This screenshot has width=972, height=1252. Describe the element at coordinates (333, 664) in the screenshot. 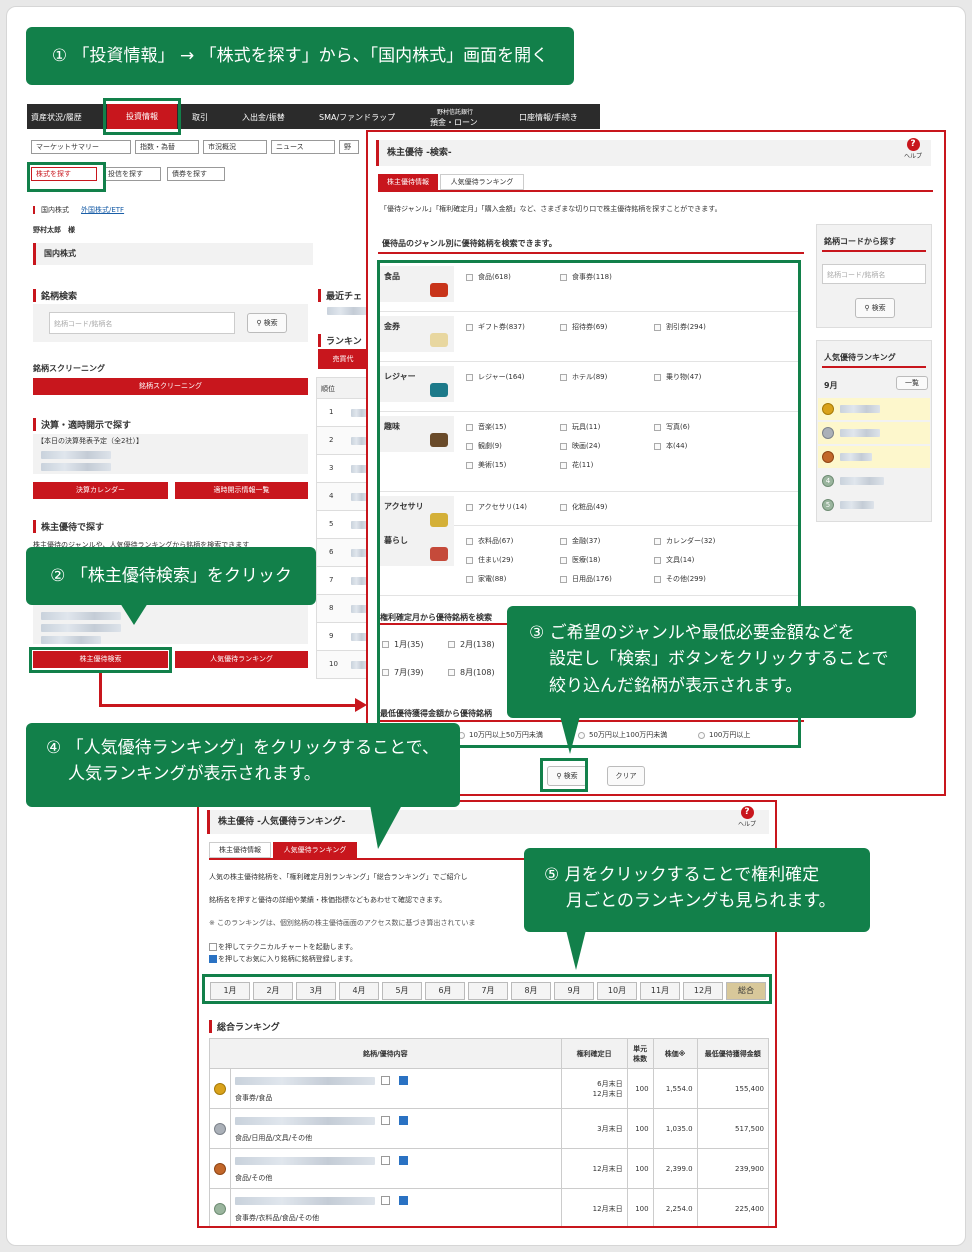

I see `rank-number: 10` at that location.